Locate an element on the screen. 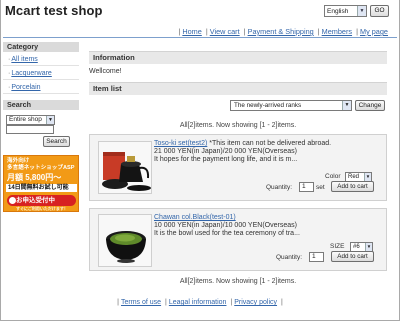 The image size is (400, 321). search-scope-select: Entire shop ▼ is located at coordinates (30, 120).